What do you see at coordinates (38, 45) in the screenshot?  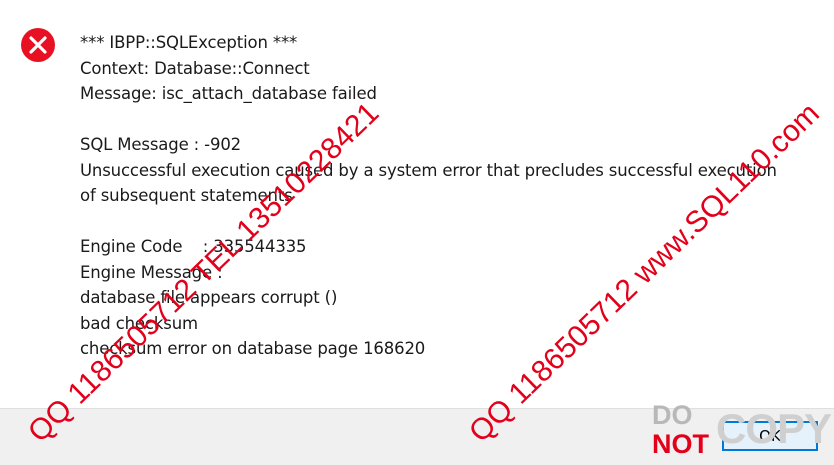 I see `error-icon` at bounding box center [38, 45].